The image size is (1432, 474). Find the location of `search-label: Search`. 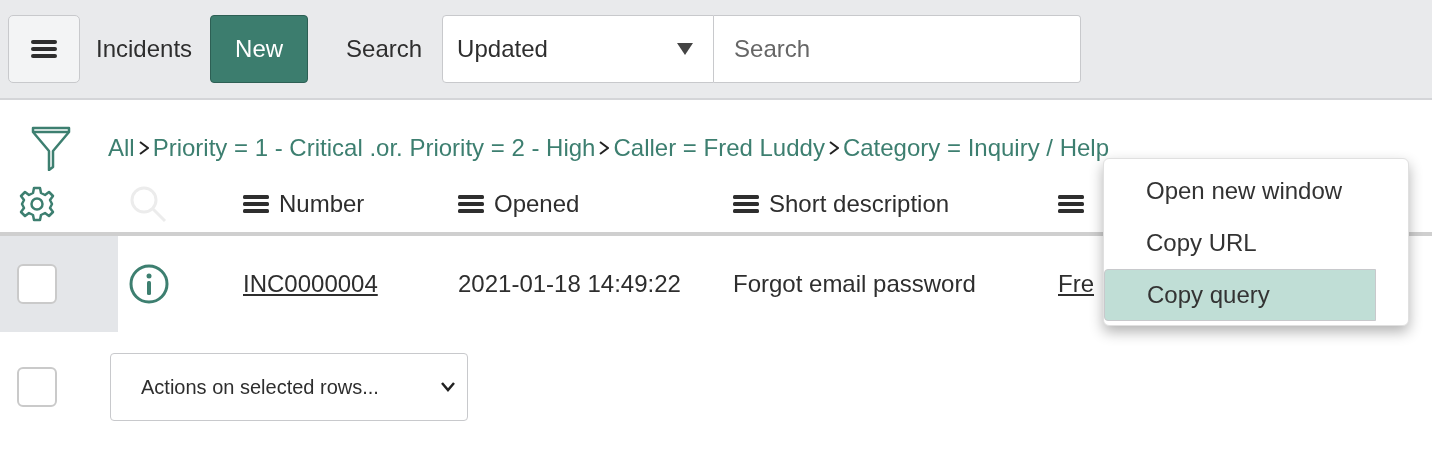

search-label: Search is located at coordinates (384, 49).